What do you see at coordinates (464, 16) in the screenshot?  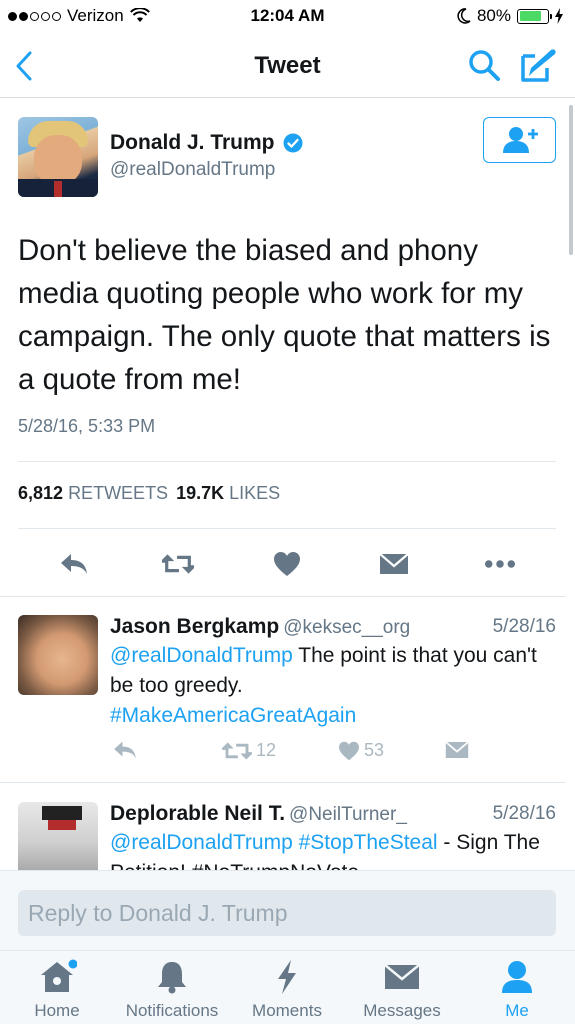 I see `moon-icon` at bounding box center [464, 16].